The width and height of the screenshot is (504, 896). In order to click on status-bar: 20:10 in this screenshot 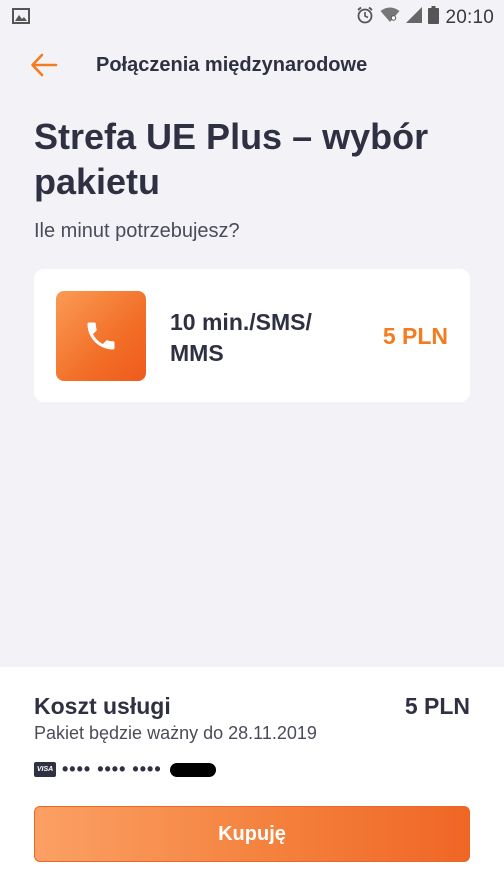, I will do `click(252, 17)`.